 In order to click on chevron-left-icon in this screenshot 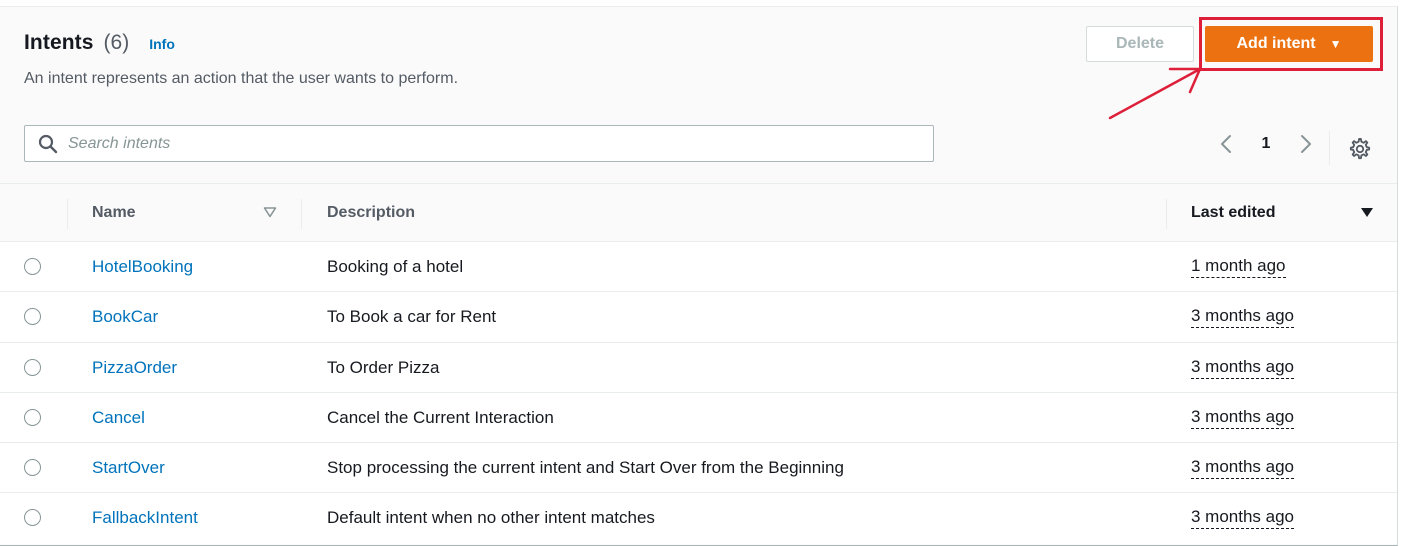, I will do `click(1227, 144)`.